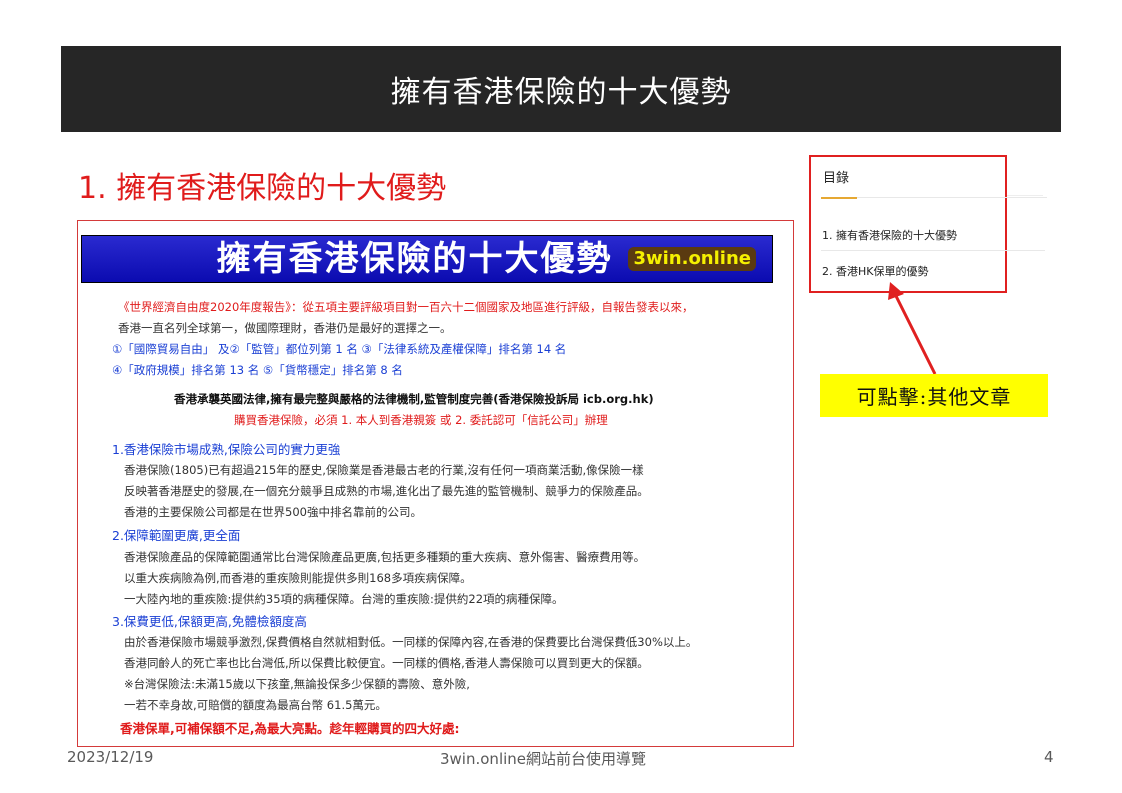  I want to click on point2-line-2: 以重大疾病險為例,而香港的重疾險則能提供多則168多項疾病保障。, so click(298, 578).